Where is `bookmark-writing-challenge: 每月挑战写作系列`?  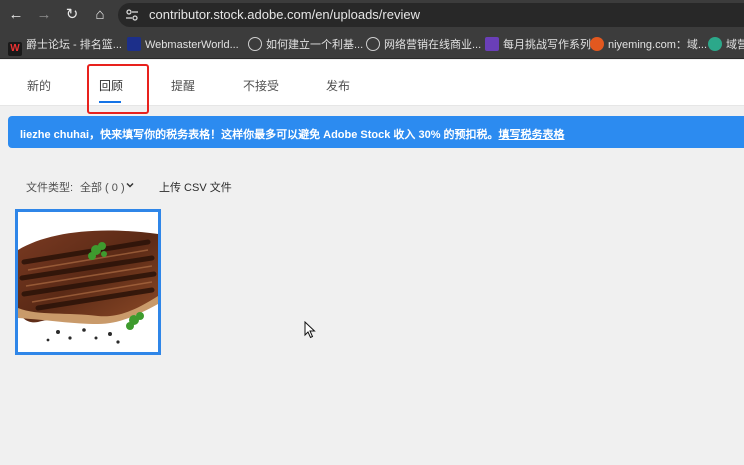 bookmark-writing-challenge: 每月挑战写作系列 is located at coordinates (538, 45).